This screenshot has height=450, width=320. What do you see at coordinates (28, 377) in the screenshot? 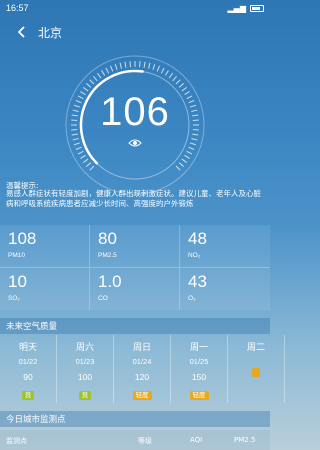
I see `forecast-aqi: 90` at bounding box center [28, 377].